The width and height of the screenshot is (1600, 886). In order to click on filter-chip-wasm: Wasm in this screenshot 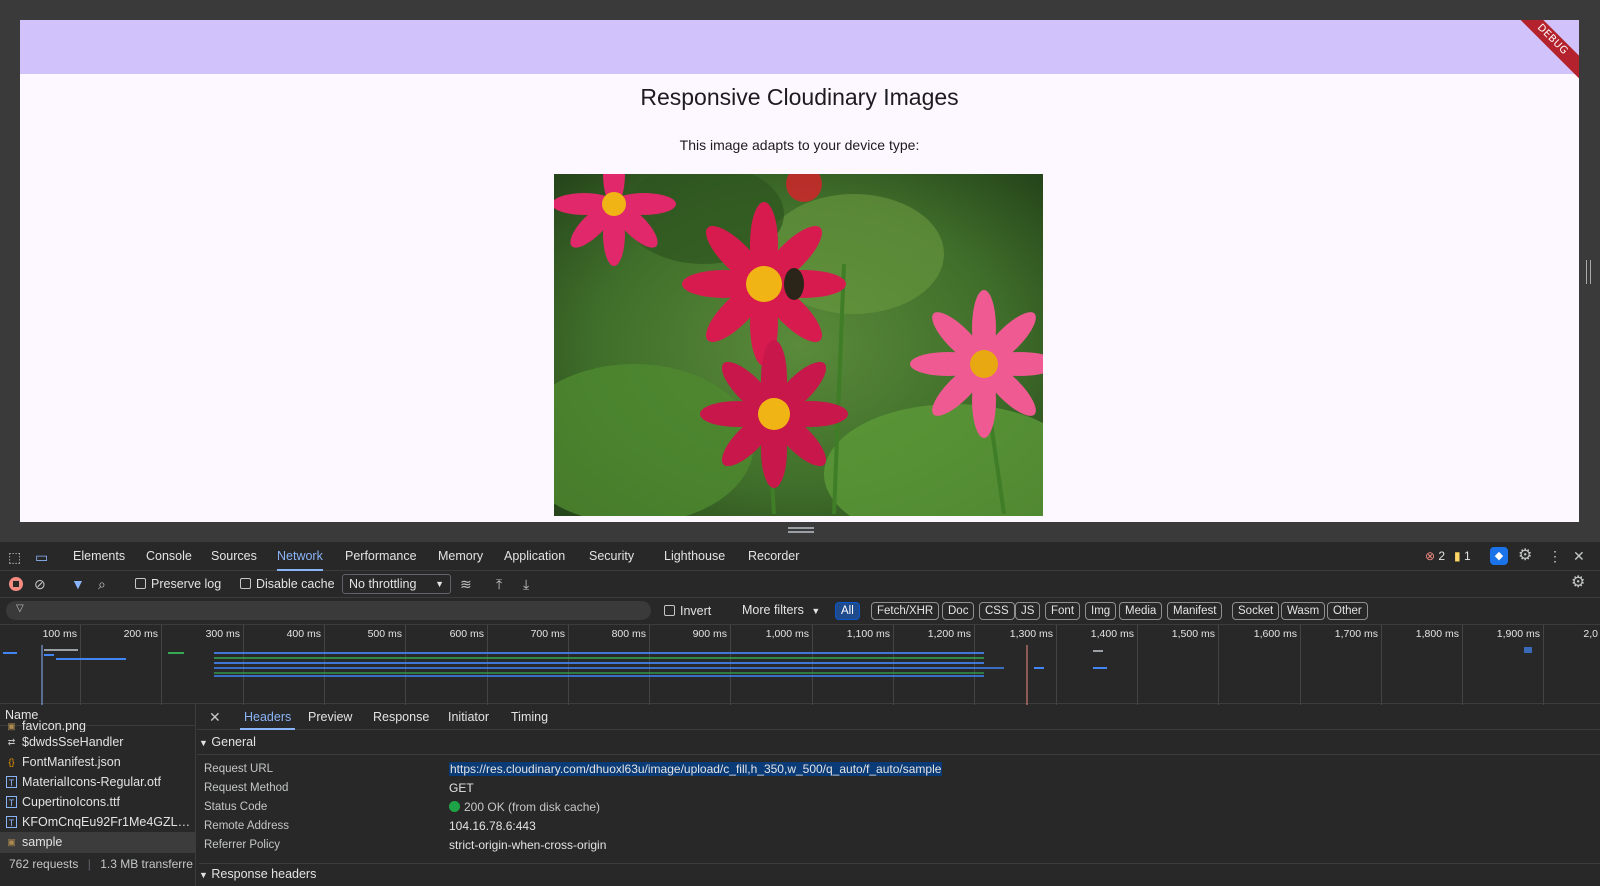, I will do `click(1303, 611)`.